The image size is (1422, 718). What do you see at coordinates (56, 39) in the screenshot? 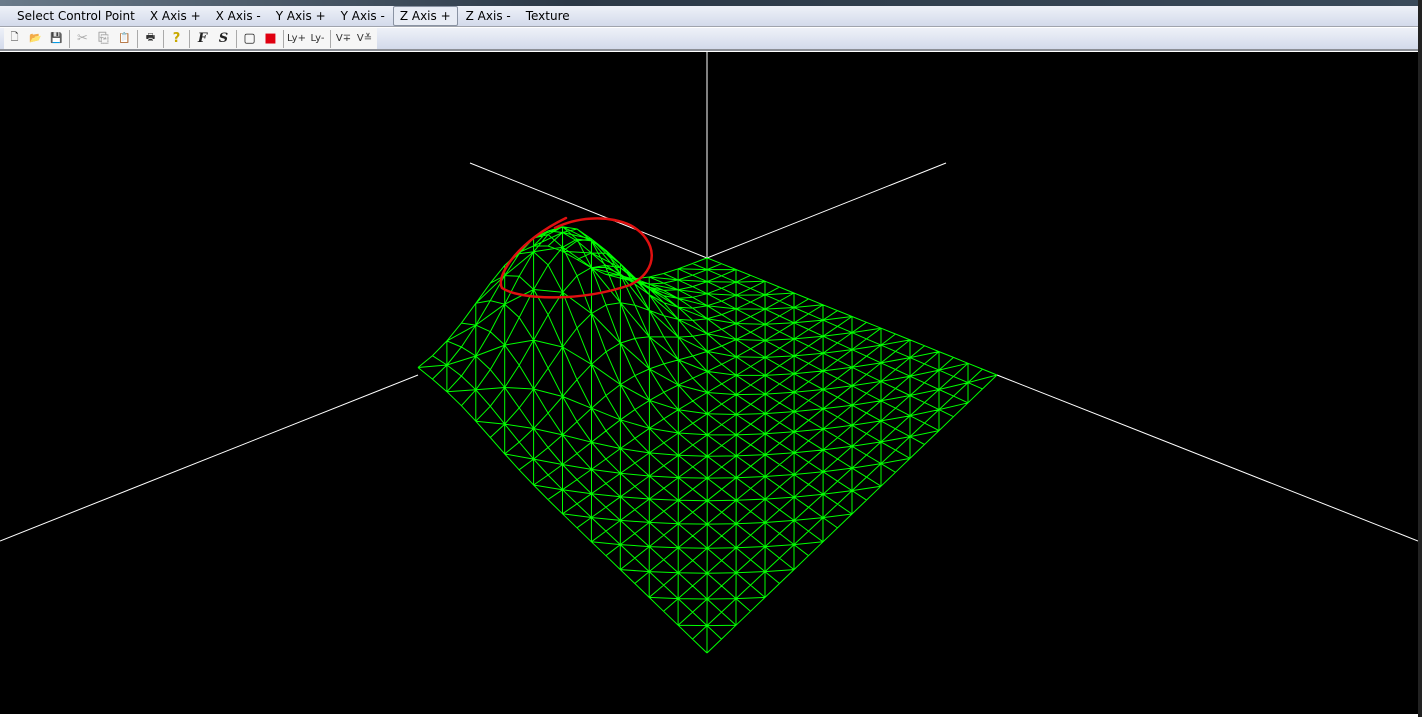
I see `save-icon: 💾` at bounding box center [56, 39].